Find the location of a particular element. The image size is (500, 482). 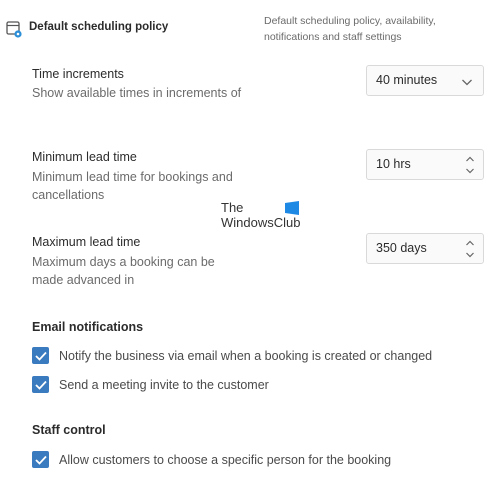

send-meeting-invite-label: Send a meeting invite to the customer is located at coordinates (164, 385).